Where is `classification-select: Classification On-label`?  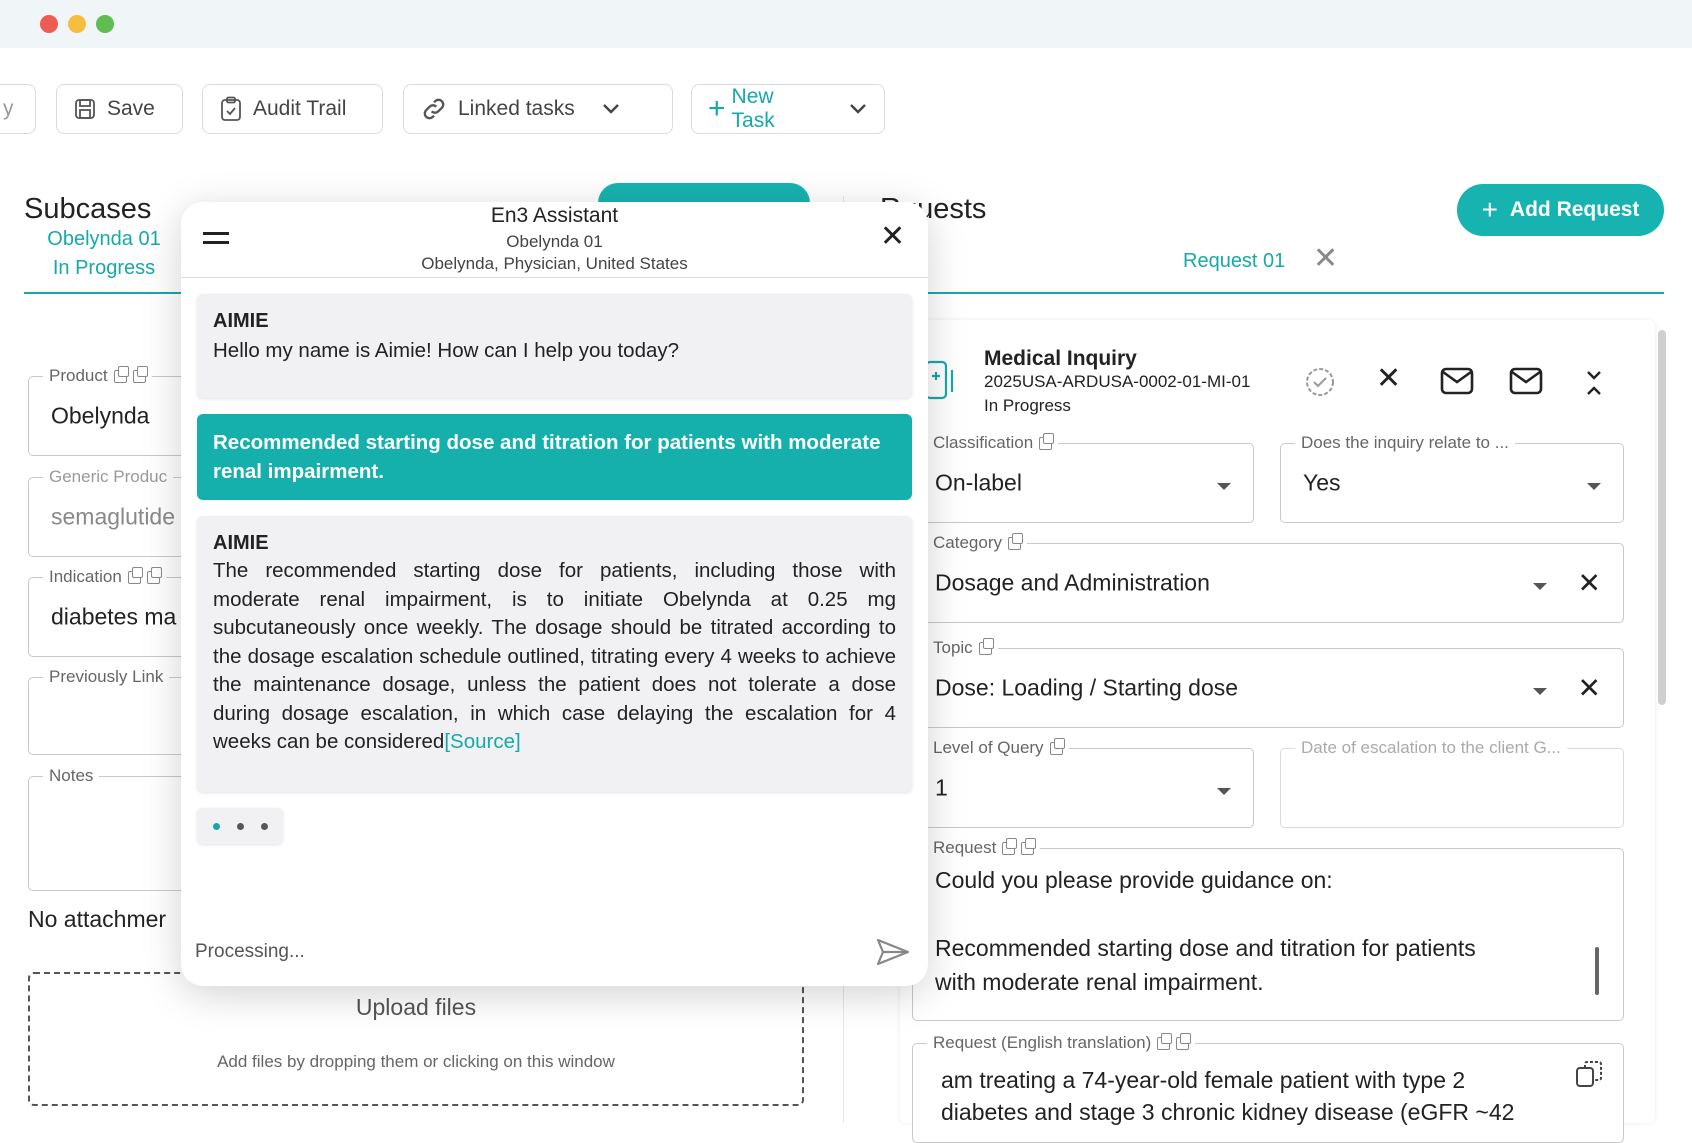
classification-select: Classification On-label is located at coordinates (1083, 477).